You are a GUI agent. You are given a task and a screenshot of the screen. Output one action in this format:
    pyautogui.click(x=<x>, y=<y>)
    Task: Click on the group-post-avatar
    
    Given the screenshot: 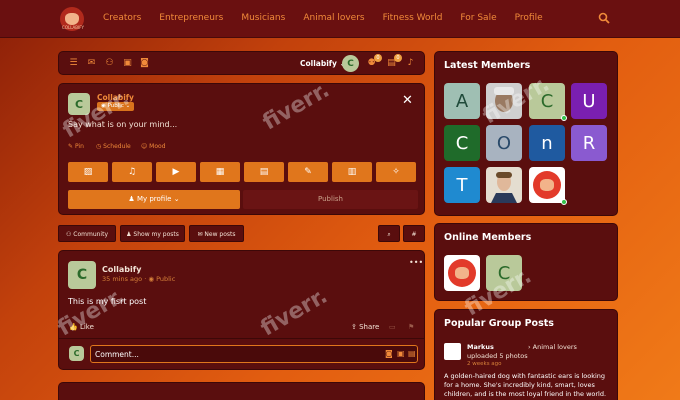 What is the action you would take?
    pyautogui.click(x=452, y=351)
    